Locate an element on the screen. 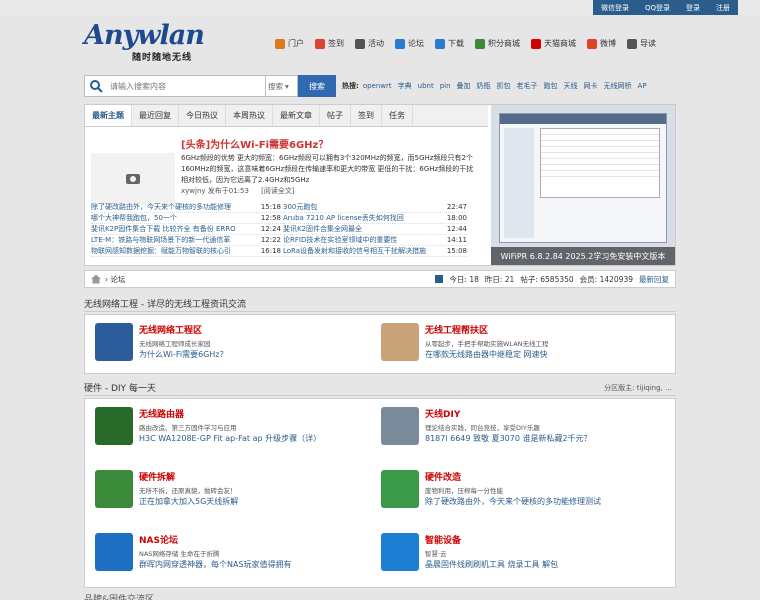 Image resolution: width=760 pixels, height=600 pixels. forum-name: 无线工程帮扶区 is located at coordinates (456, 329).